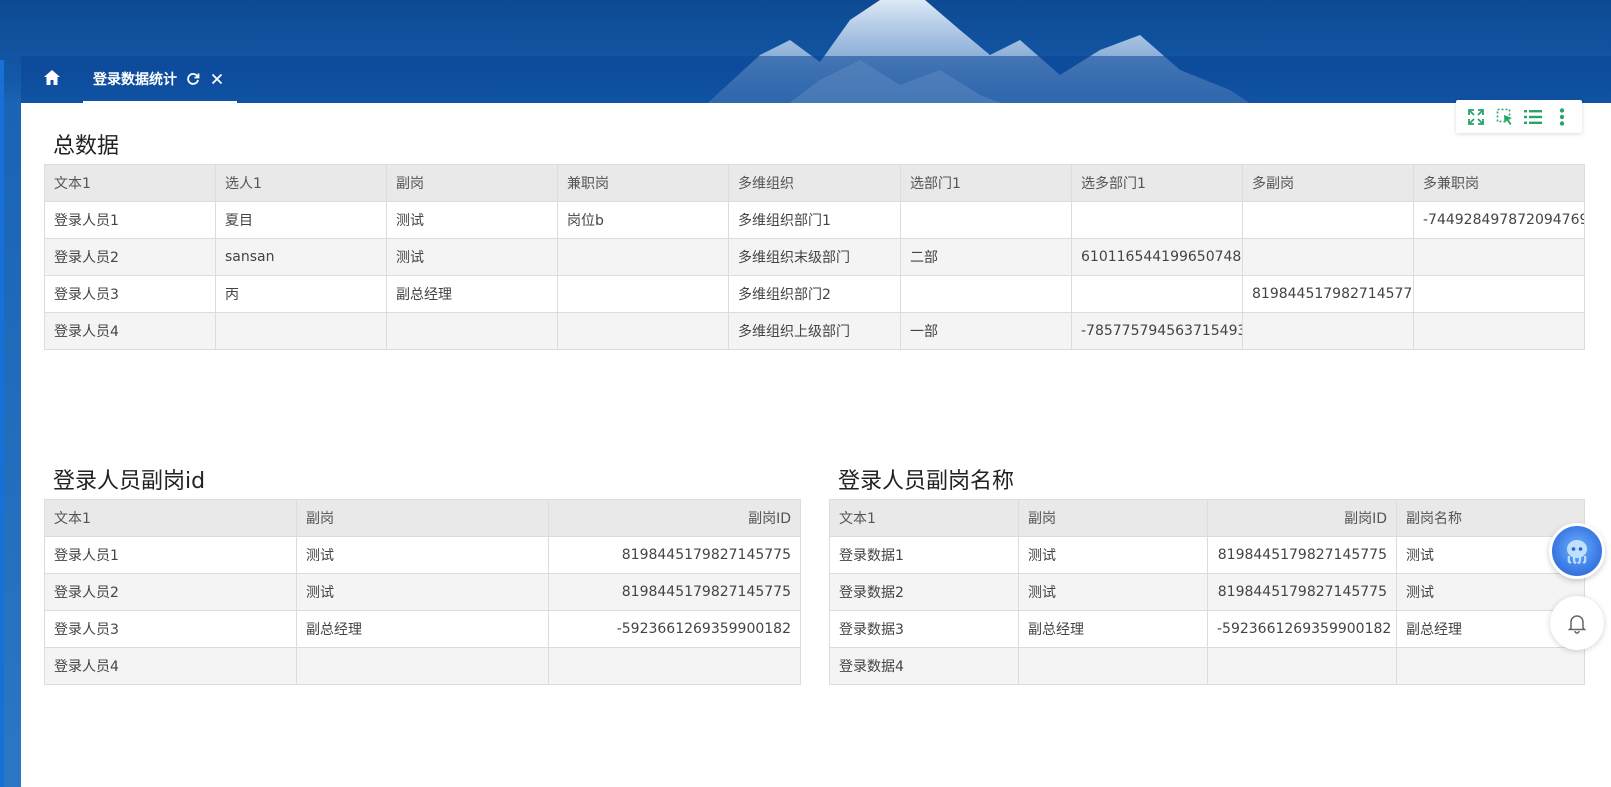  What do you see at coordinates (129, 481) in the screenshot?
I see `id-table-title: 登录人员副岗id` at bounding box center [129, 481].